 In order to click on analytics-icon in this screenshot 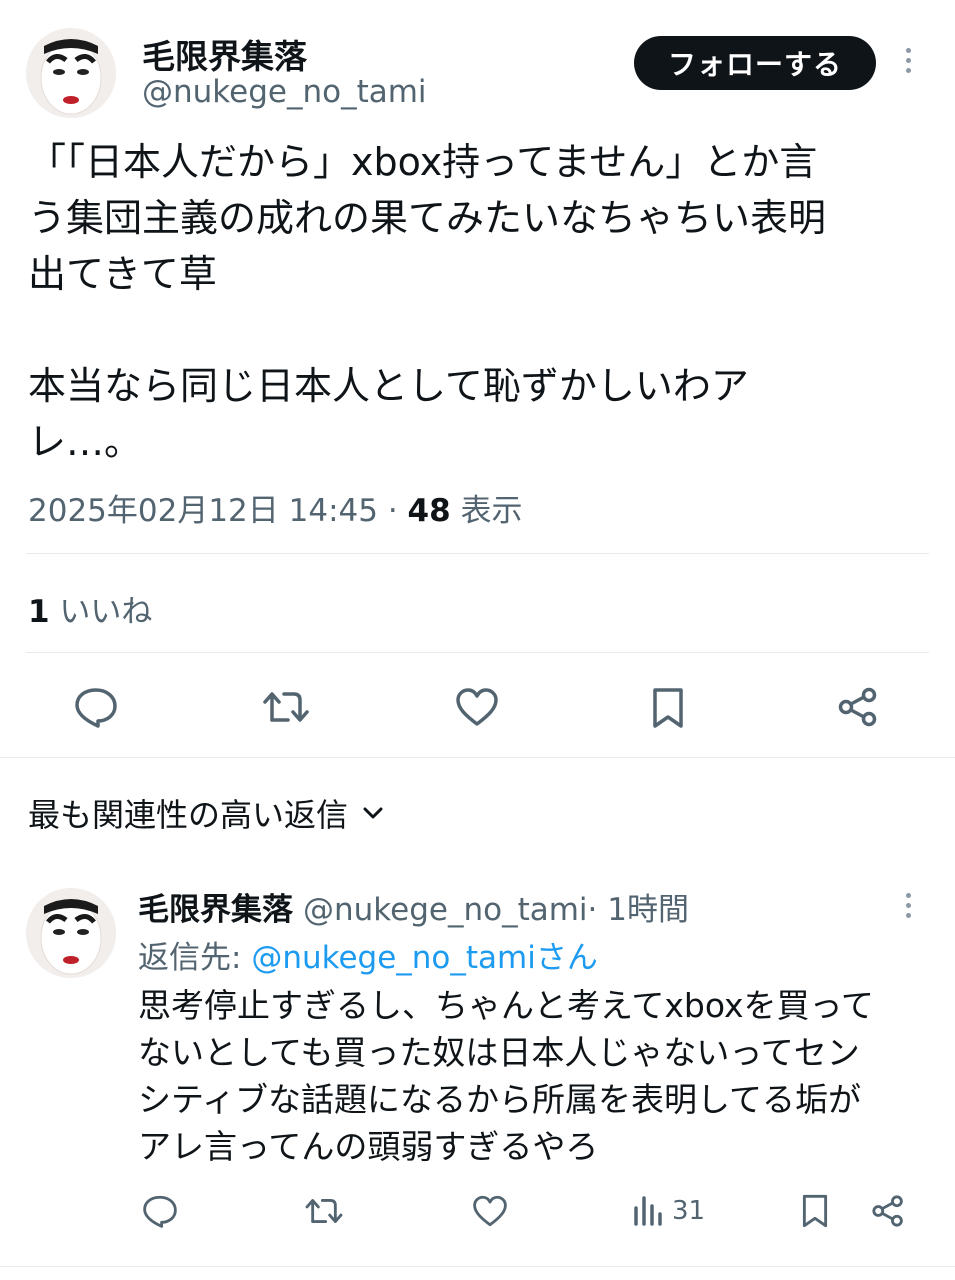, I will do `click(648, 1211)`.